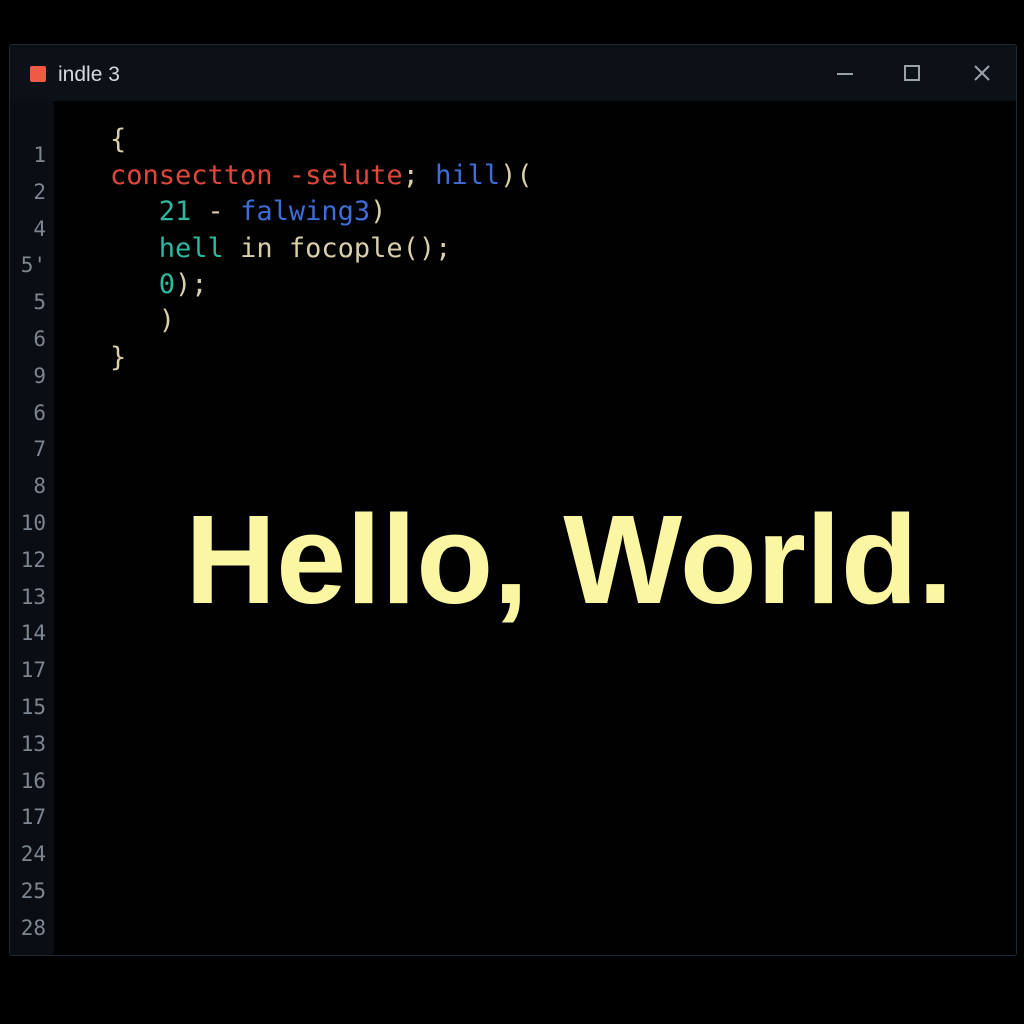 This screenshot has width=1024, height=1024. Describe the element at coordinates (39, 486) in the screenshot. I see `line-number: 8` at that location.